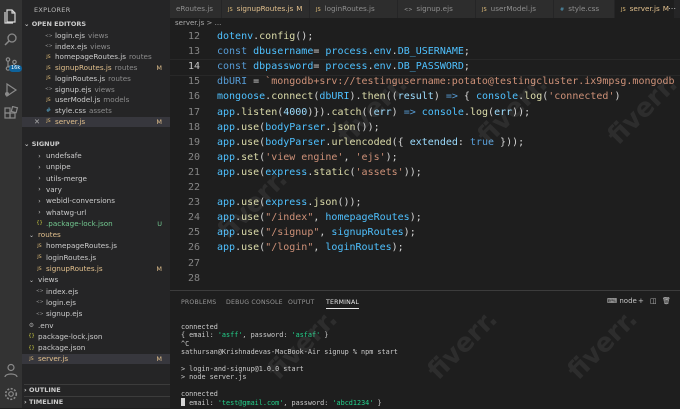 Image resolution: width=680 pixels, height=409 pixels. I want to click on tree-item-name: index.ejs, so click(62, 291).